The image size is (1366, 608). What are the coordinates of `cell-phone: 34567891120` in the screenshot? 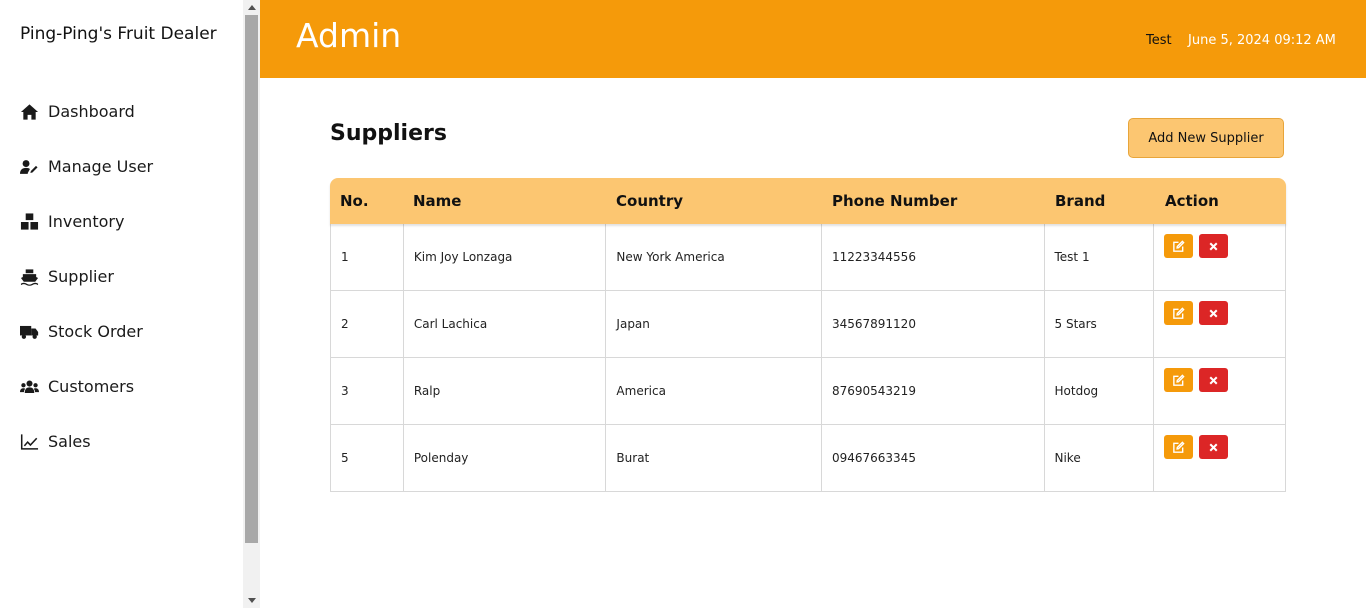 It's located at (933, 324).